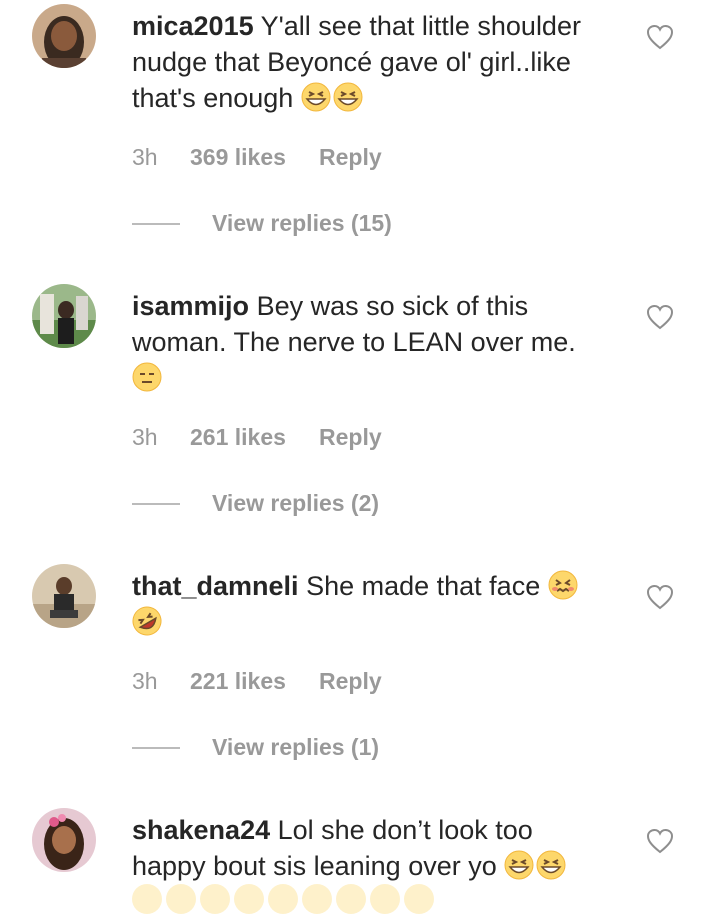 This screenshot has width=720, height=920. What do you see at coordinates (254, 681) in the screenshot?
I see `likes-count: 221 likes` at bounding box center [254, 681].